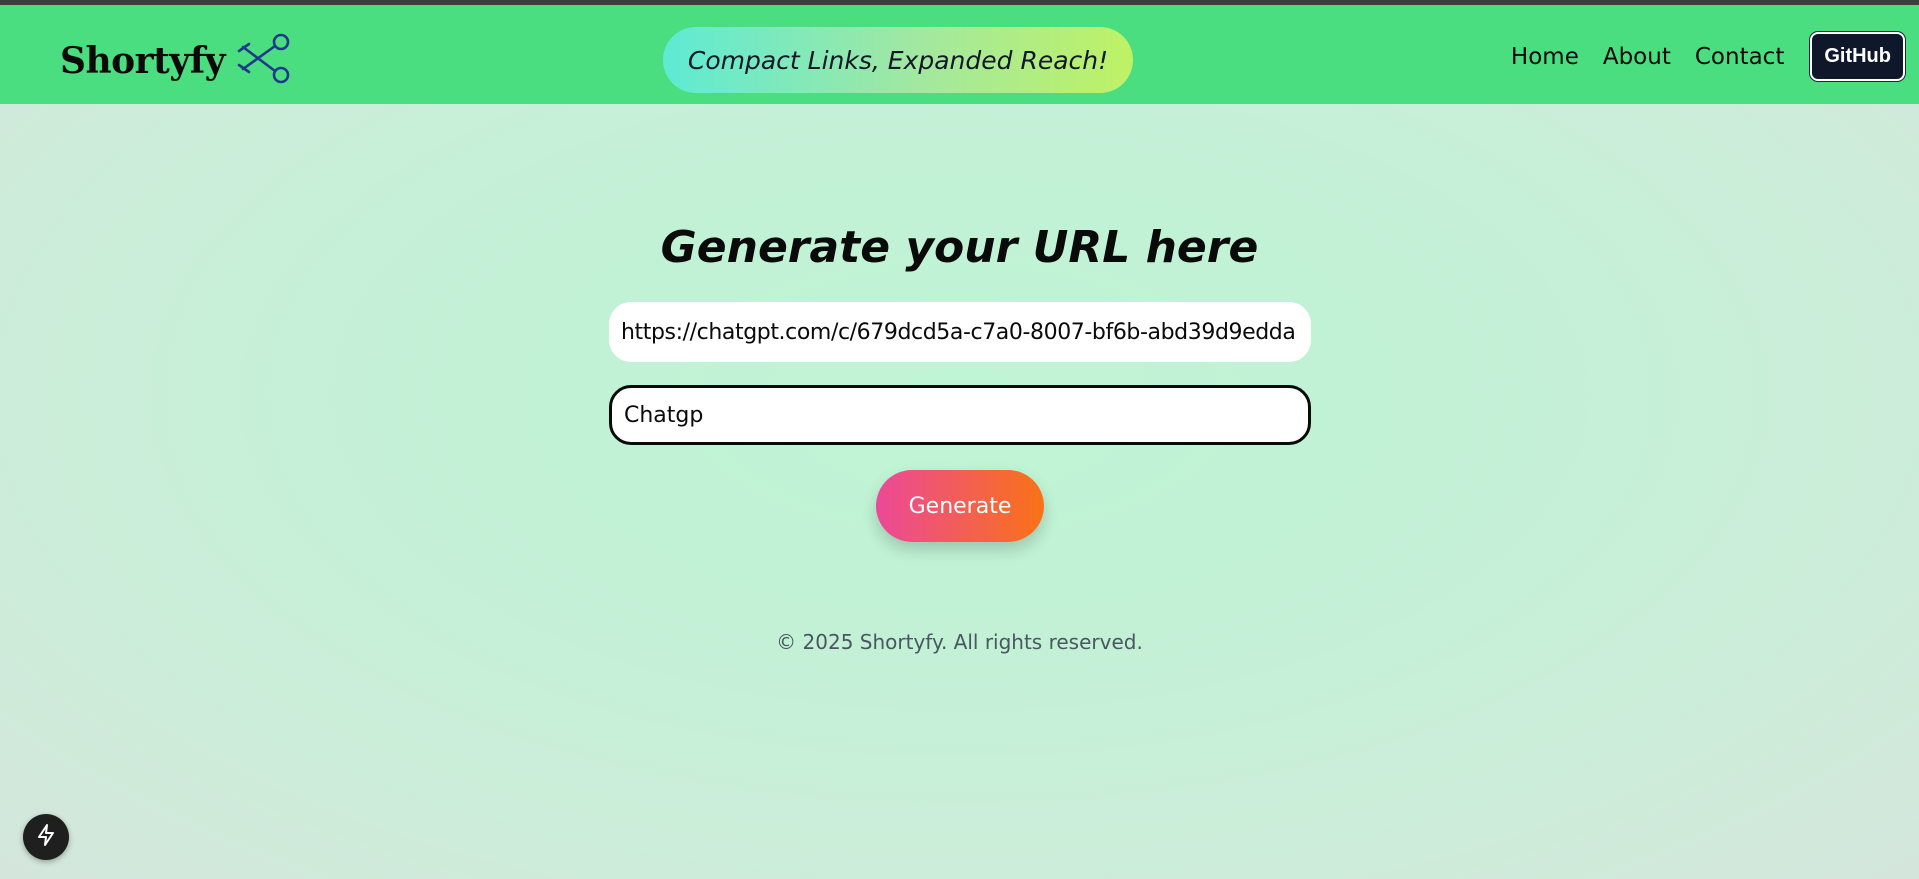 This screenshot has width=1919, height=879. I want to click on github-button: GitHub, so click(1857, 56).